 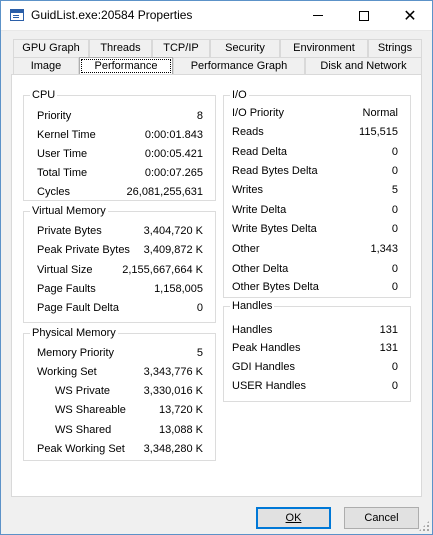 What do you see at coordinates (317, 152) in the screenshot?
I see `stat-row: Read Delta 0` at bounding box center [317, 152].